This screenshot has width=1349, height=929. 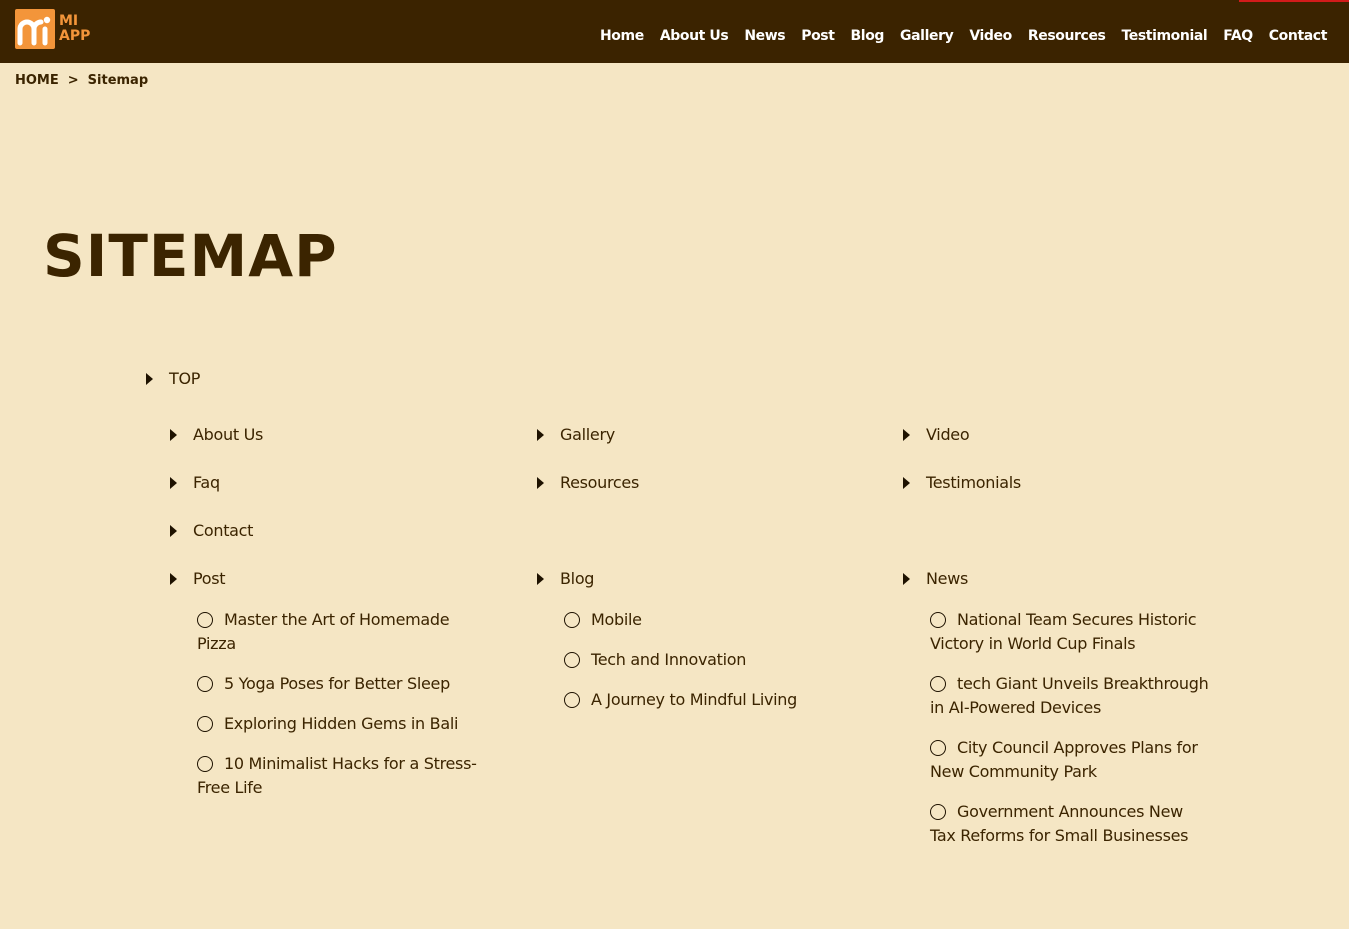 I want to click on blog-item: A Journey to Mindful Living, so click(x=704, y=700).